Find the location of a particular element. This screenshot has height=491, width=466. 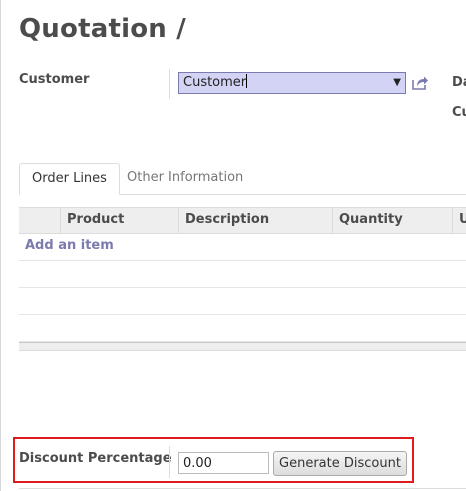

date-label: Da is located at coordinates (459, 82).